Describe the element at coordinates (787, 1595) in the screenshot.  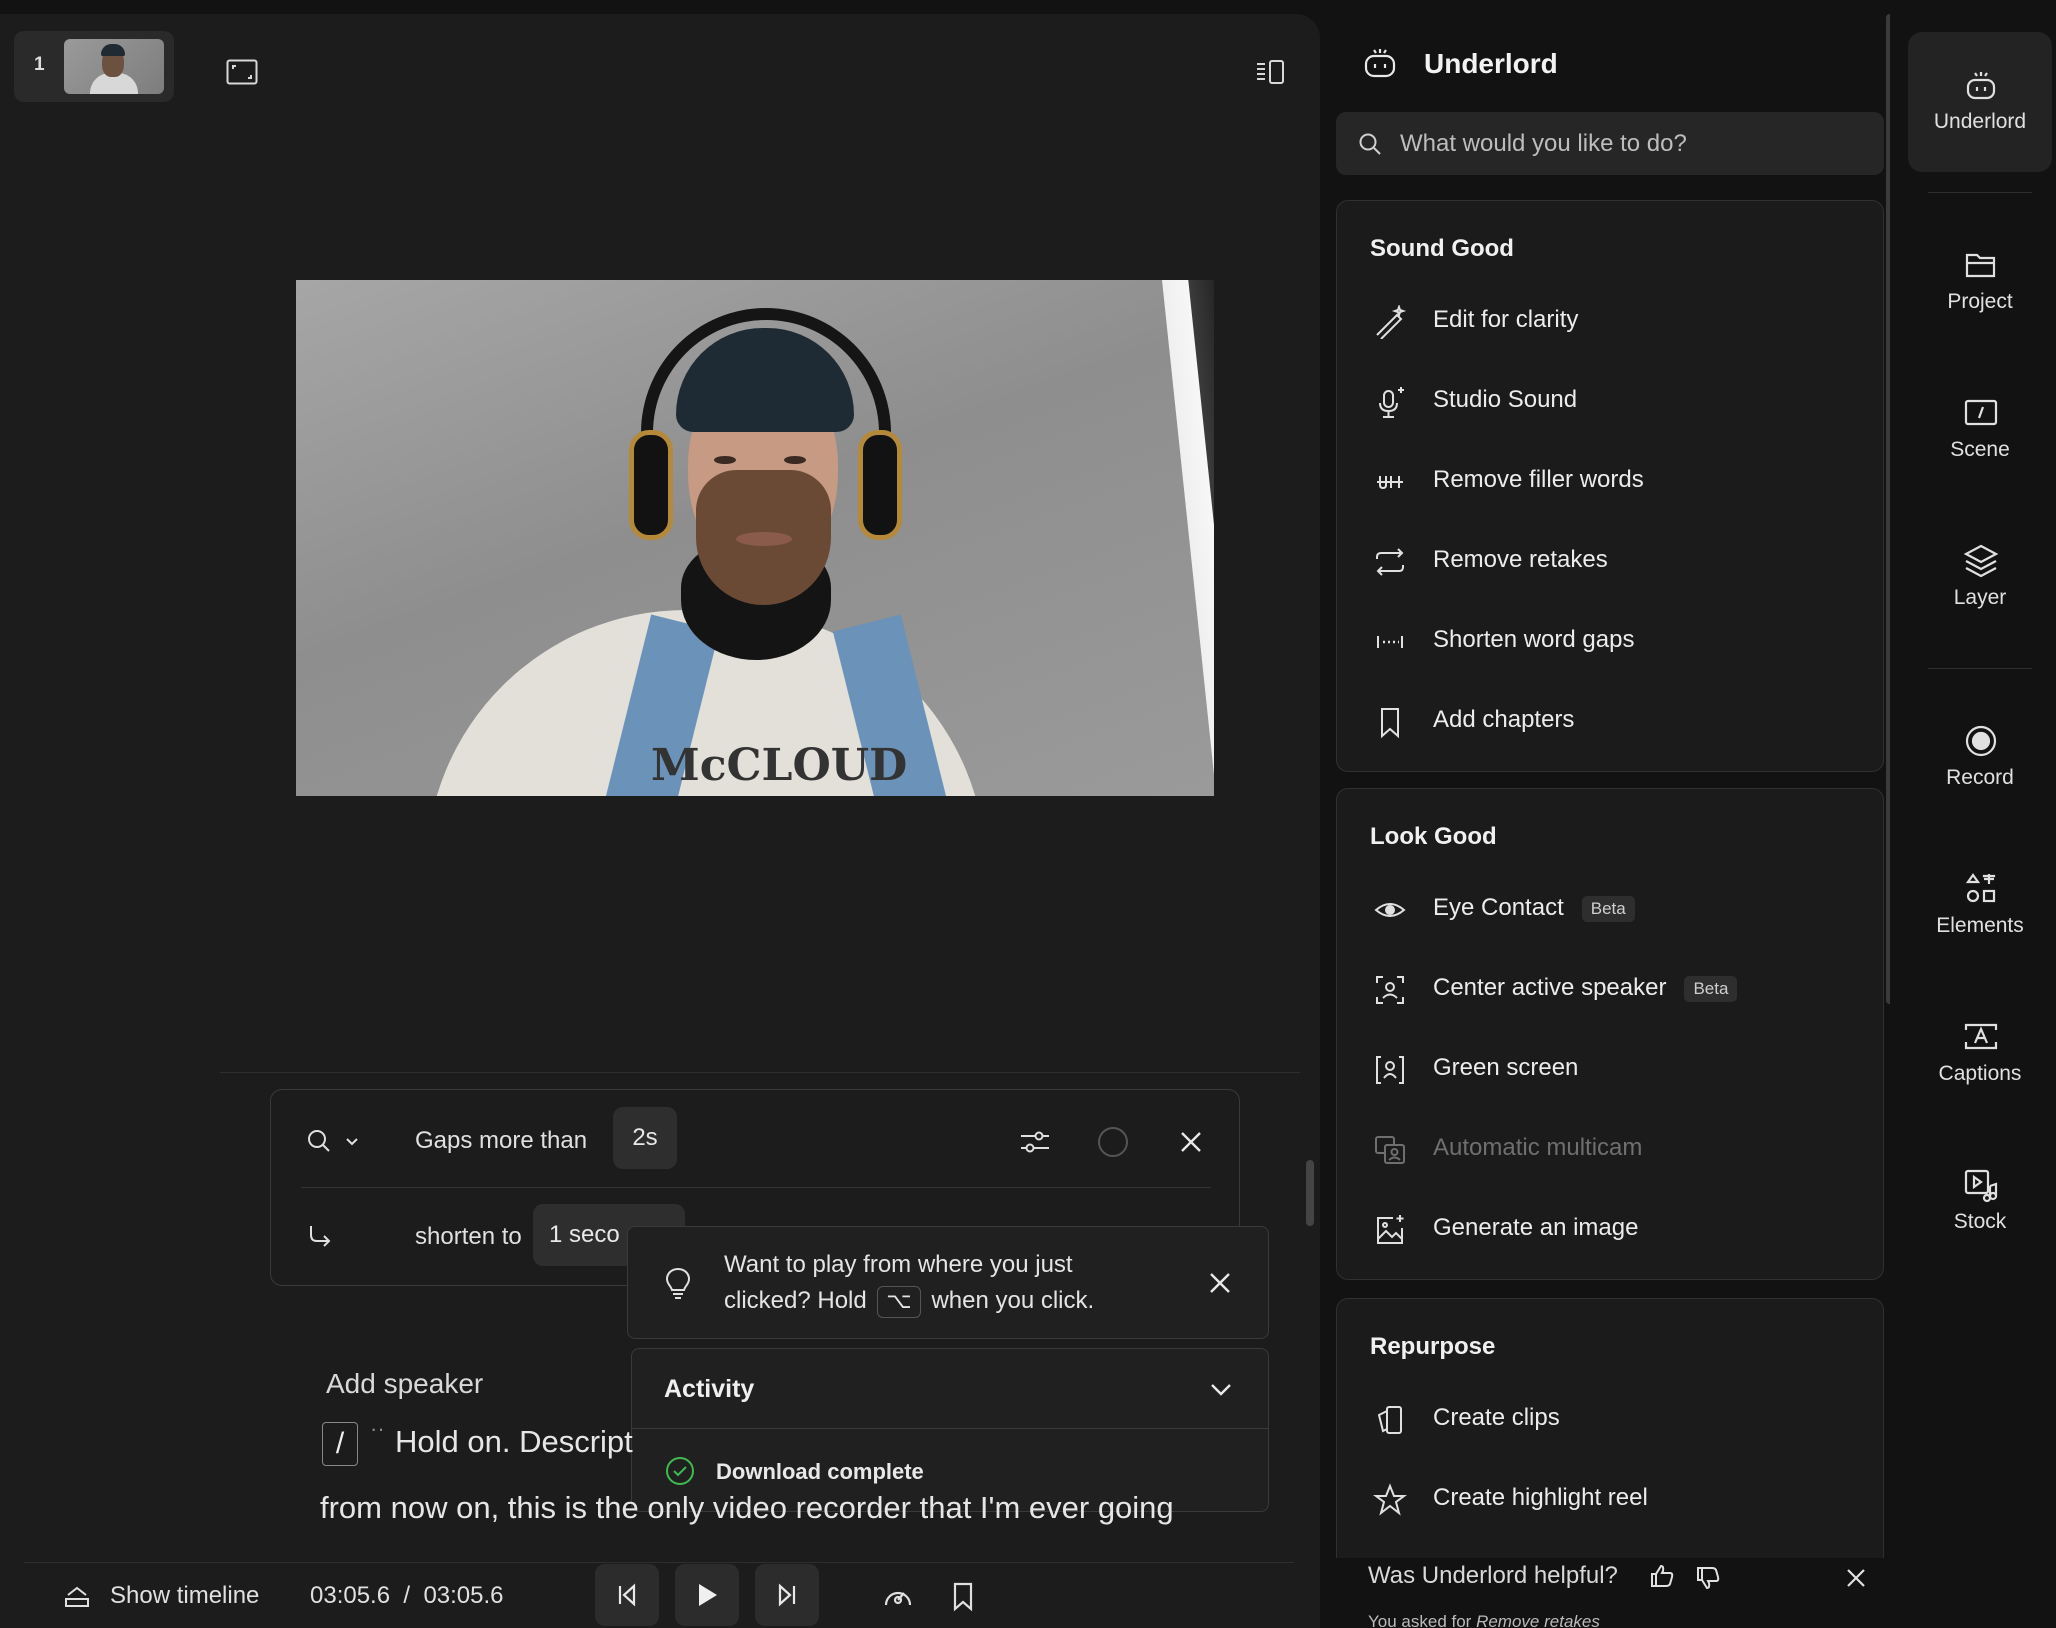
I see `skip-forward-button` at that location.